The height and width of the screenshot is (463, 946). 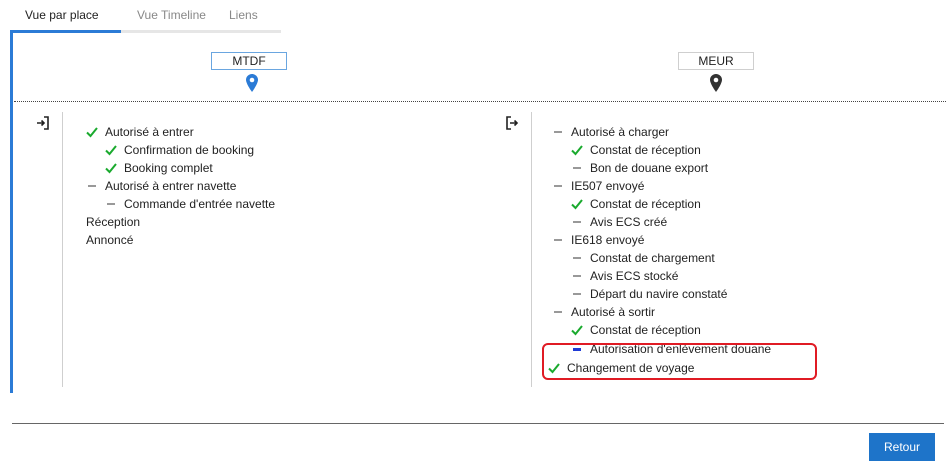 What do you see at coordinates (634, 276) in the screenshot?
I see `tree-item-label: Avis ECS stocké` at bounding box center [634, 276].